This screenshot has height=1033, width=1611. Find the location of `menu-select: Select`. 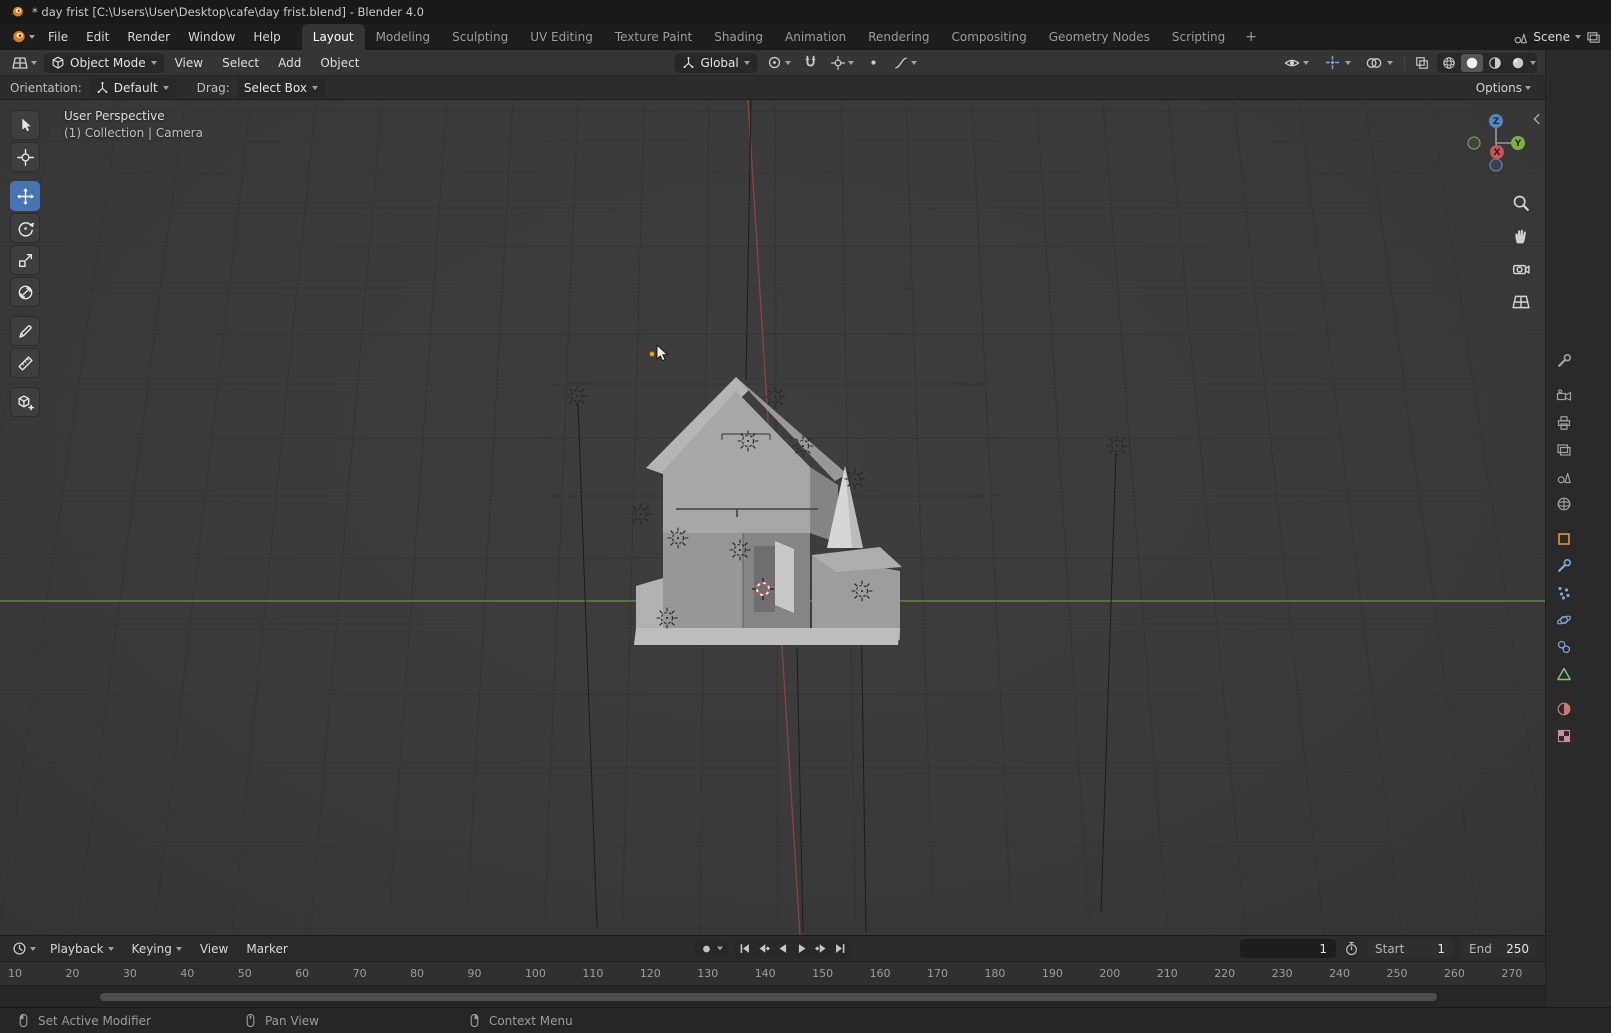

menu-select: Select is located at coordinates (240, 63).